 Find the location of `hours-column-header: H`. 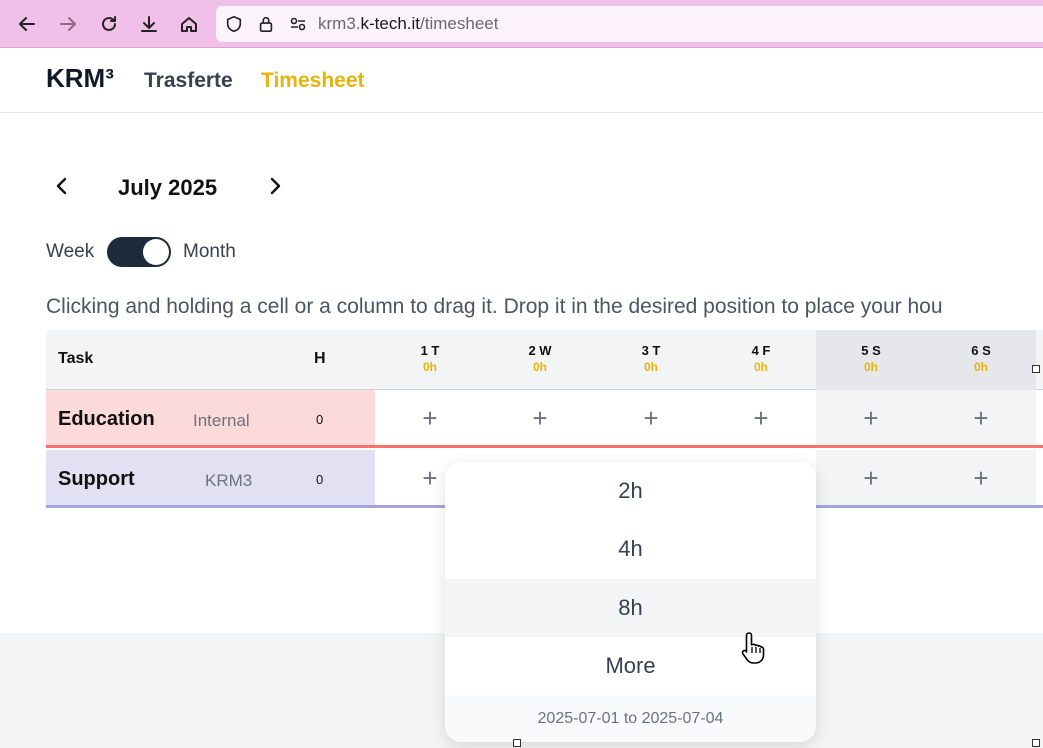

hours-column-header: H is located at coordinates (320, 358).